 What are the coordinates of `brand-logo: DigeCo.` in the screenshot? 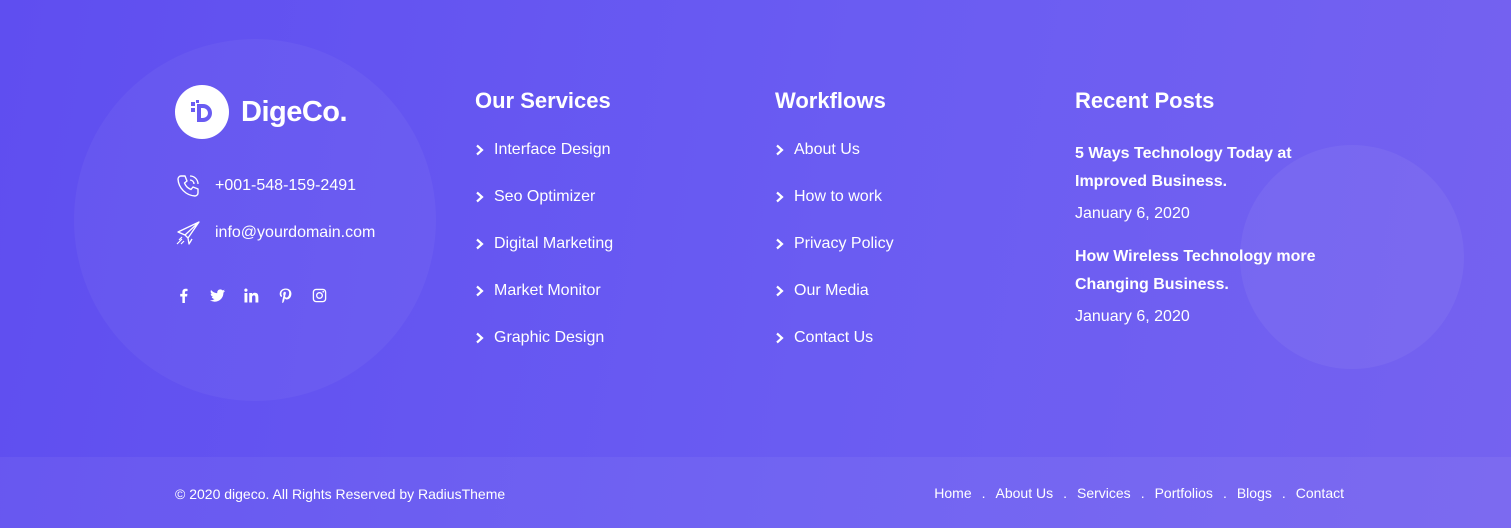 It's located at (261, 112).